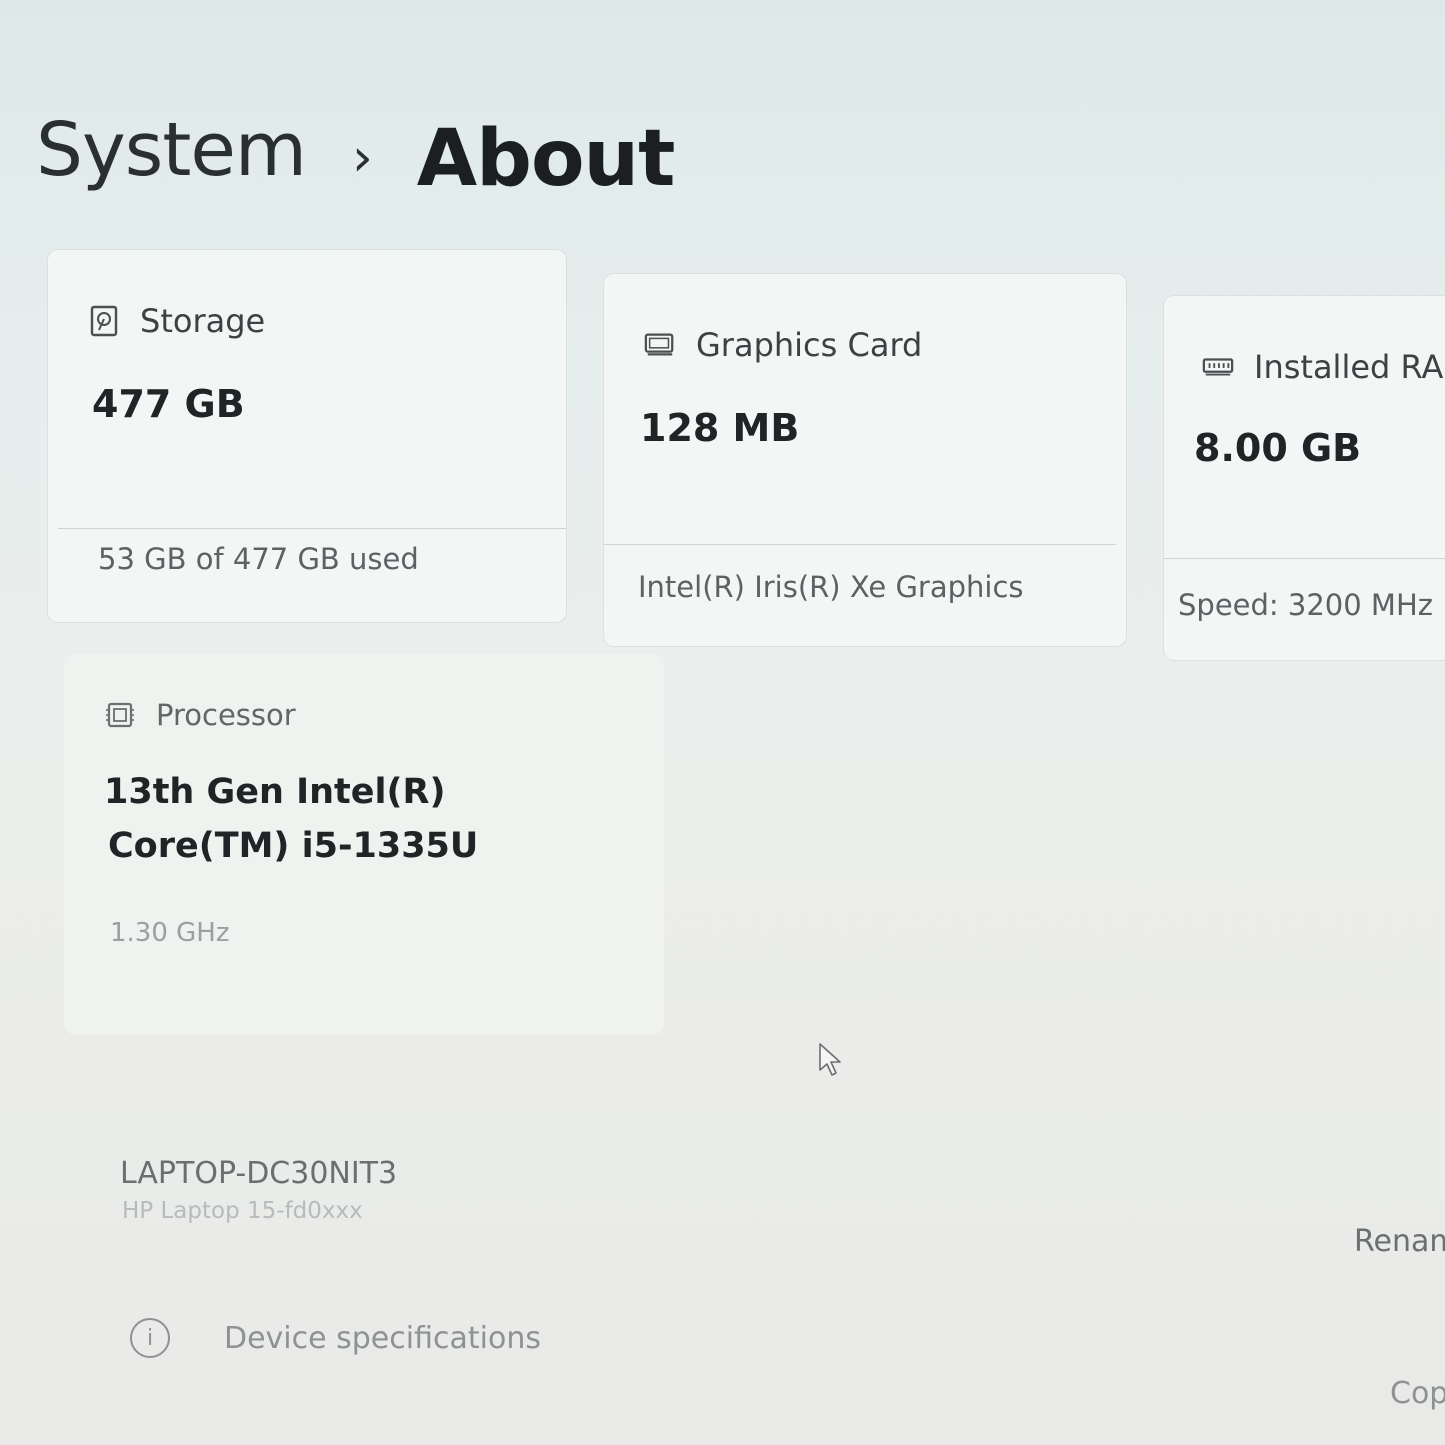 The width and height of the screenshot is (1445, 1445). What do you see at coordinates (831, 587) in the screenshot?
I see `graphics-adapter-name: Intel(R) Iris(R) Xe Graphics` at bounding box center [831, 587].